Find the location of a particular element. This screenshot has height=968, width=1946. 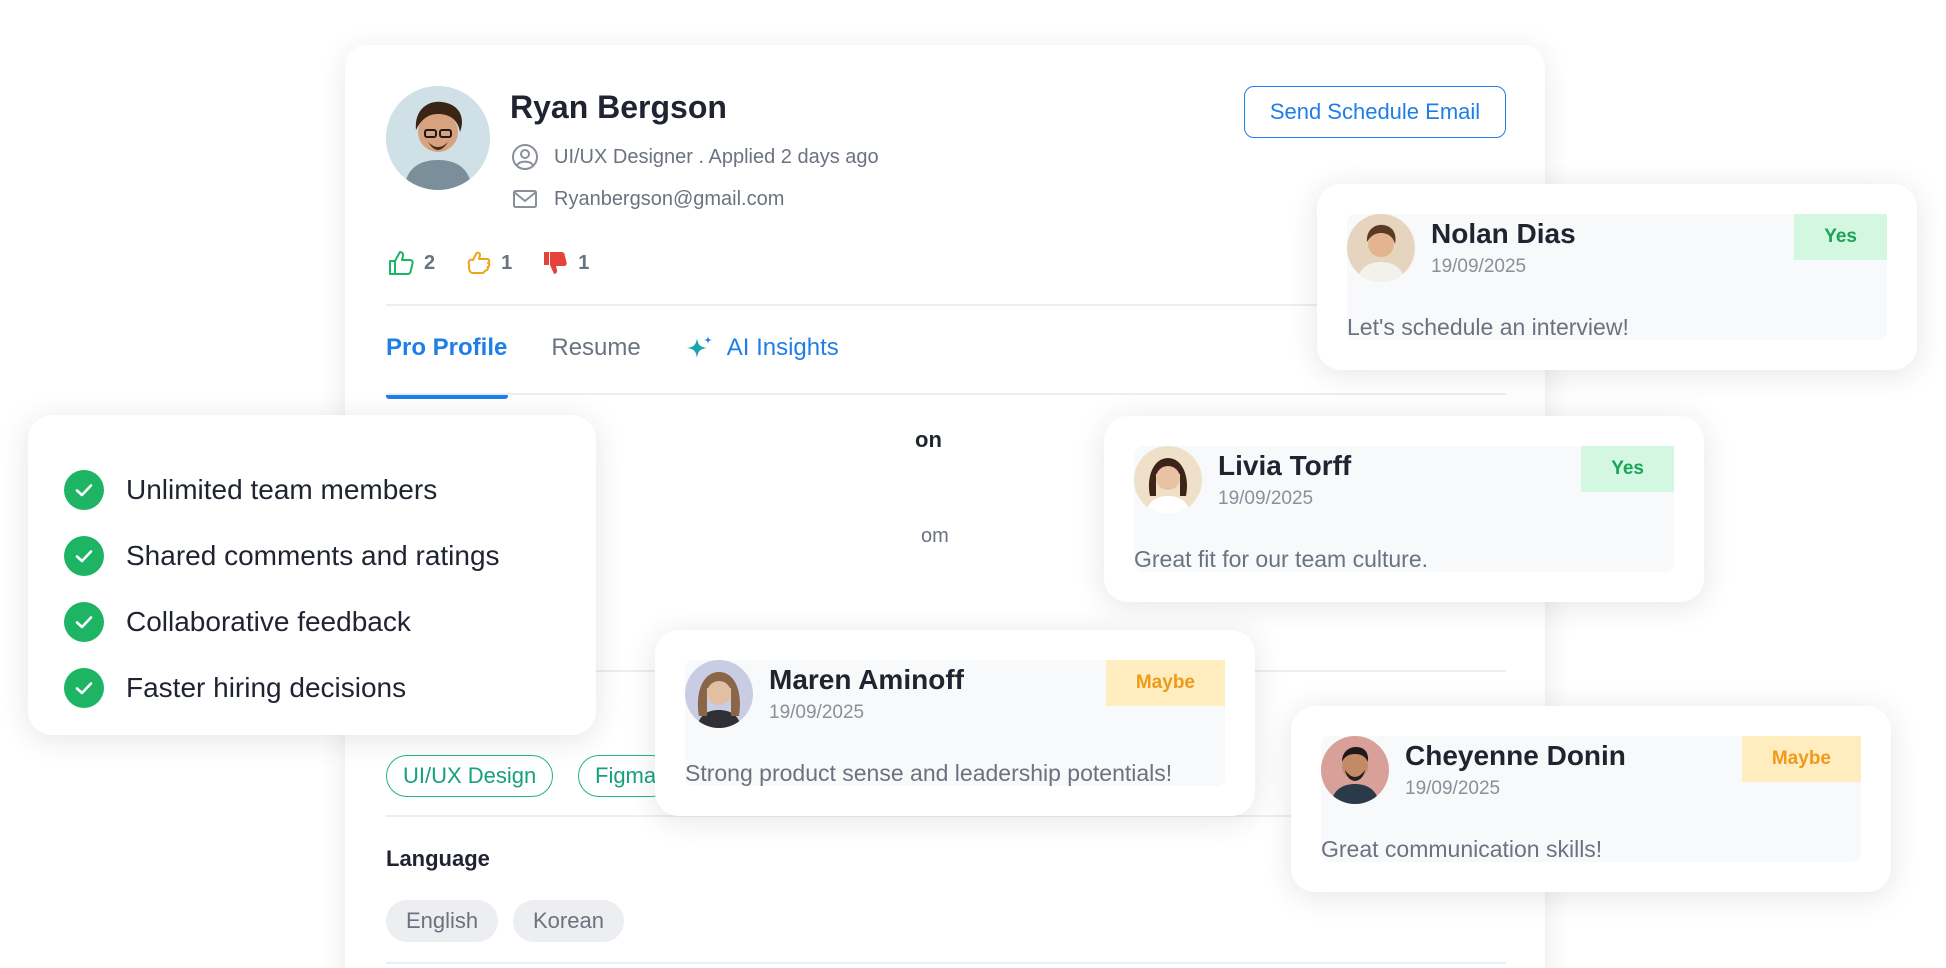

thumbs-down-icon is located at coordinates (555, 263).